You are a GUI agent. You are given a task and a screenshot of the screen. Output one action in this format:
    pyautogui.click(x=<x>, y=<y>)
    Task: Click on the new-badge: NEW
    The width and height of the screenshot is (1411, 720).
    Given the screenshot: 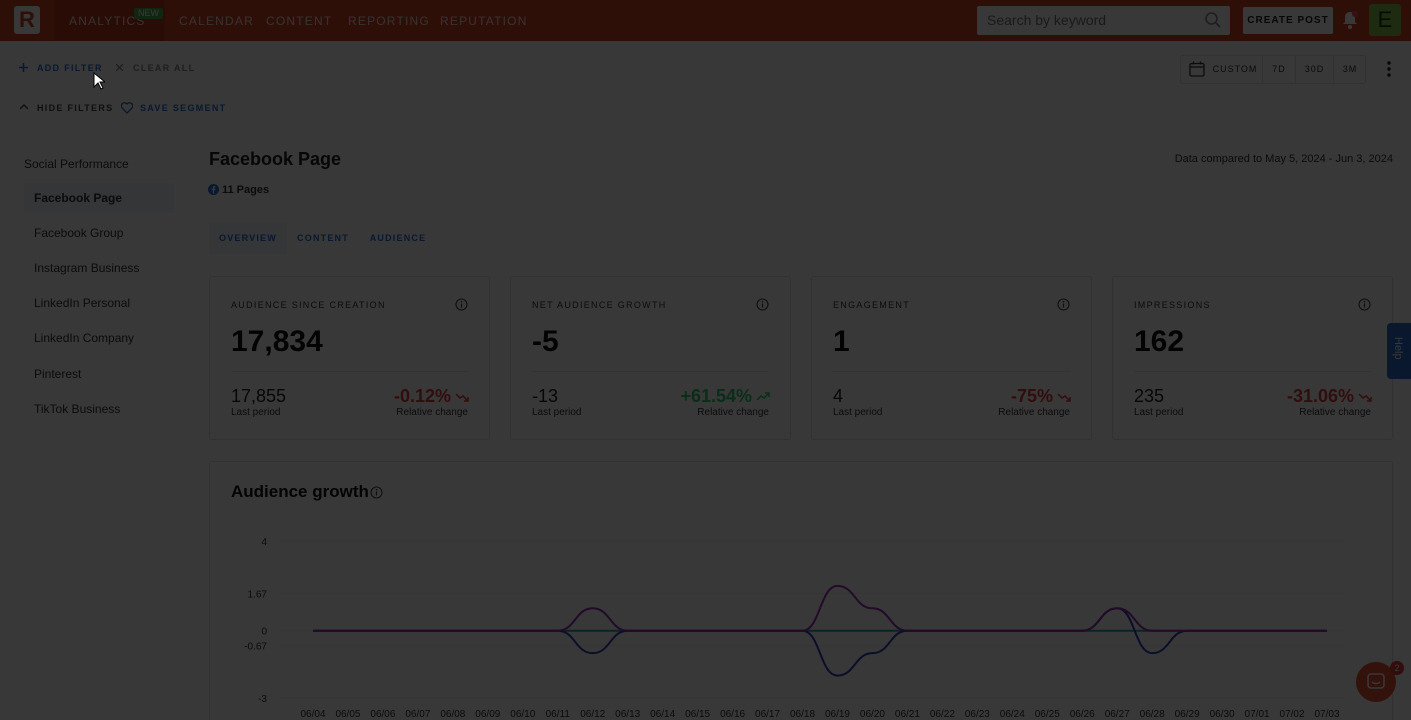 What is the action you would take?
    pyautogui.click(x=148, y=13)
    